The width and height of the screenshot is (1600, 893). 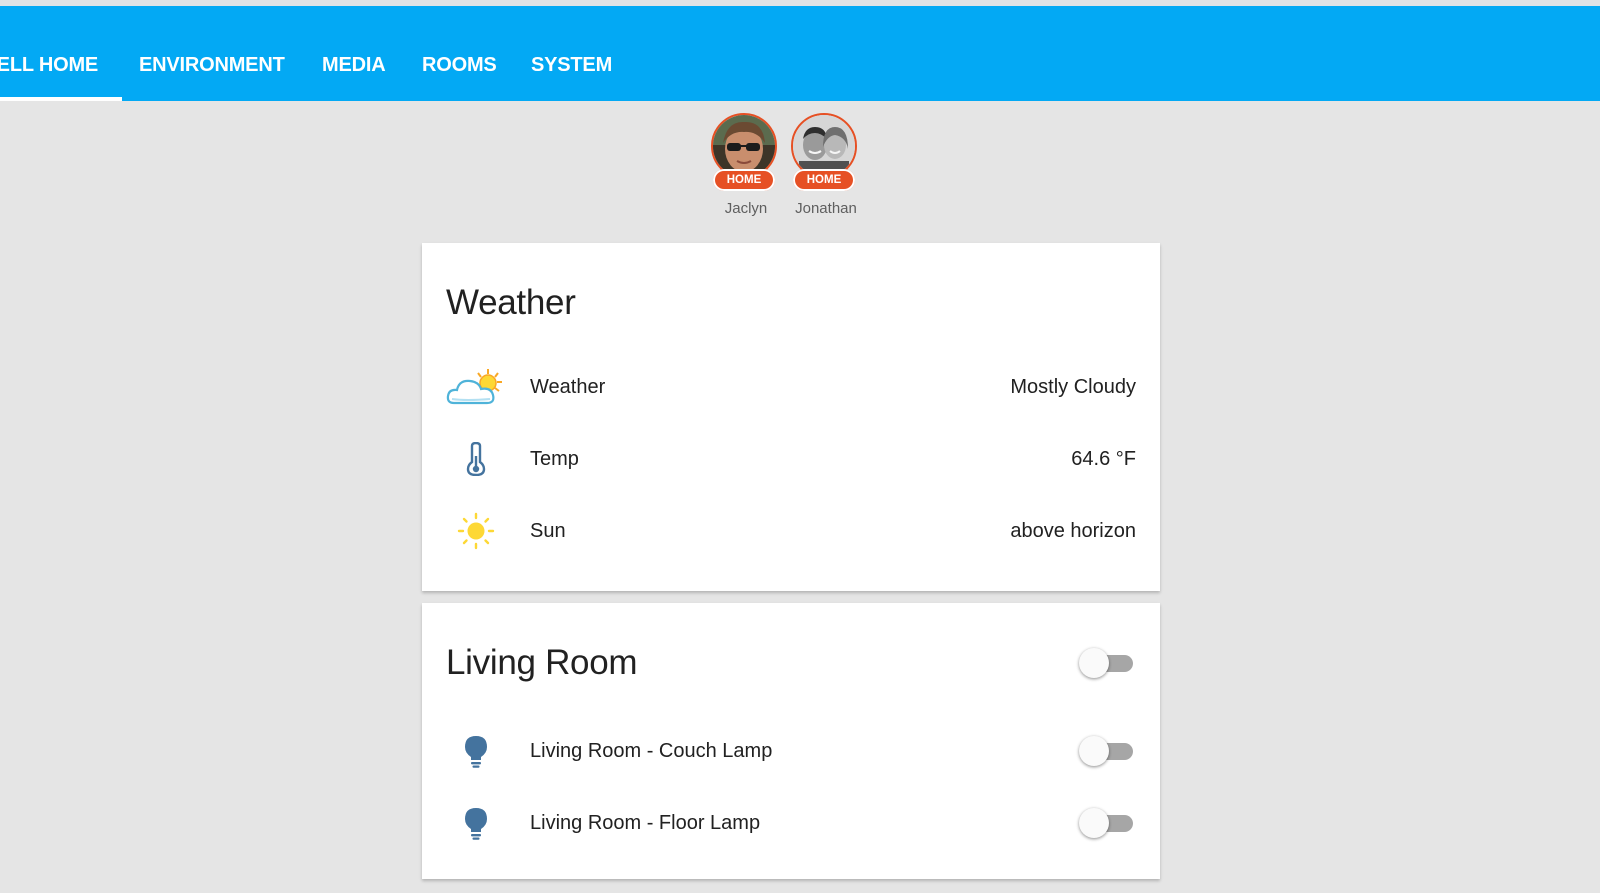 I want to click on person-badge-jonathan: HOME Jonathan, so click(x=826, y=168).